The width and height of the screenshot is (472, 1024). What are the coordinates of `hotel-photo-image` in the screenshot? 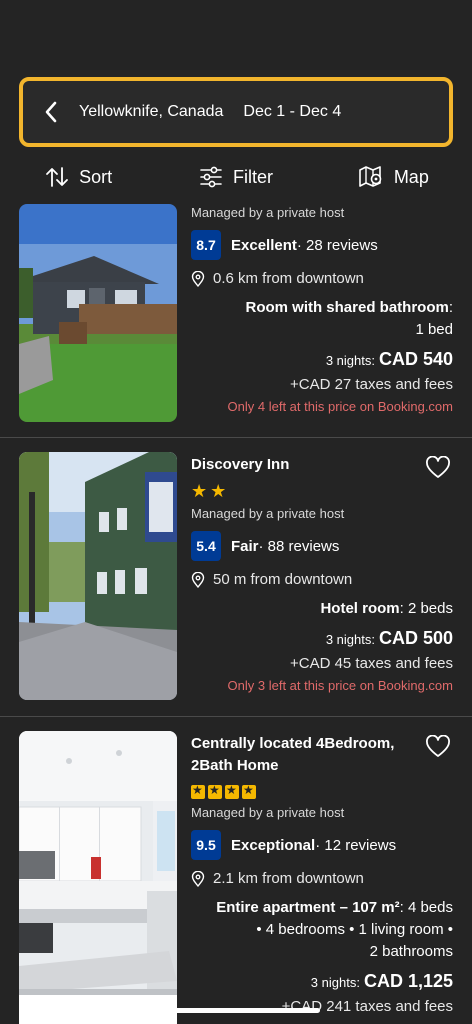 It's located at (98, 576).